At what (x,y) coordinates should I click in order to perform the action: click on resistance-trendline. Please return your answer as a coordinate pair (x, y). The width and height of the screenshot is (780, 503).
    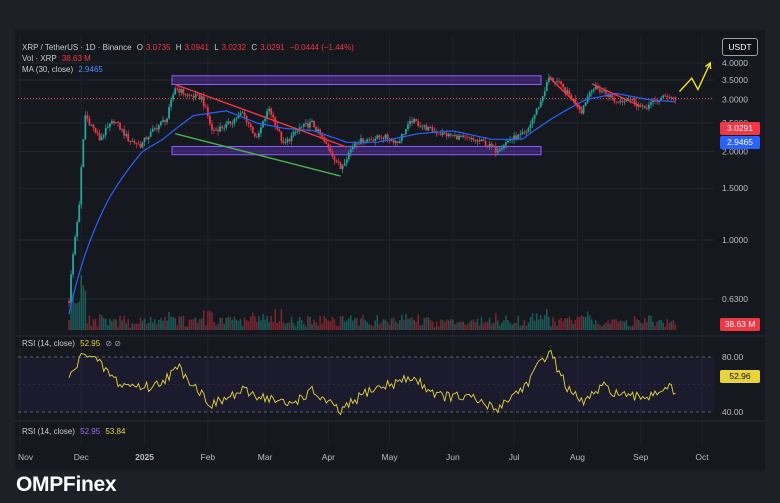
    Looking at the image, I should click on (565, 93).